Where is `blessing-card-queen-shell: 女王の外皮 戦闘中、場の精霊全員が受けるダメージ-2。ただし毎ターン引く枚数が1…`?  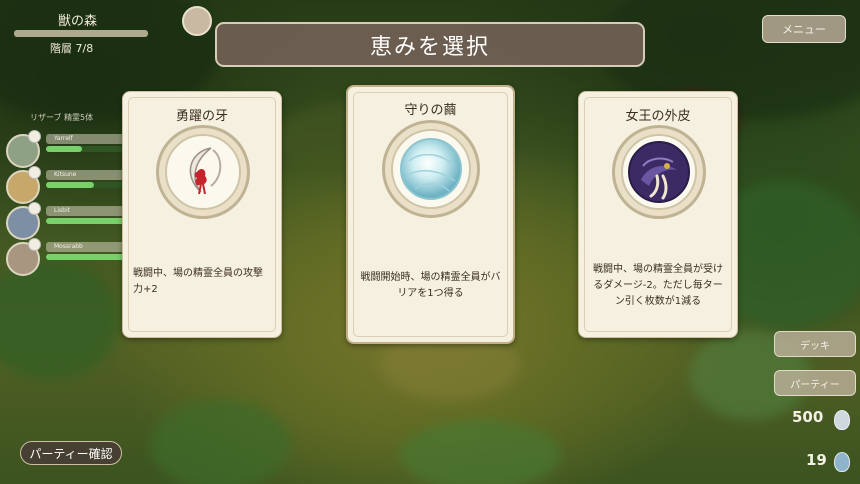 blessing-card-queen-shell: 女王の外皮 戦闘中、場の精霊全員が受けるダメージ-2。ただし毎ターン引く枚数が1… is located at coordinates (658, 214).